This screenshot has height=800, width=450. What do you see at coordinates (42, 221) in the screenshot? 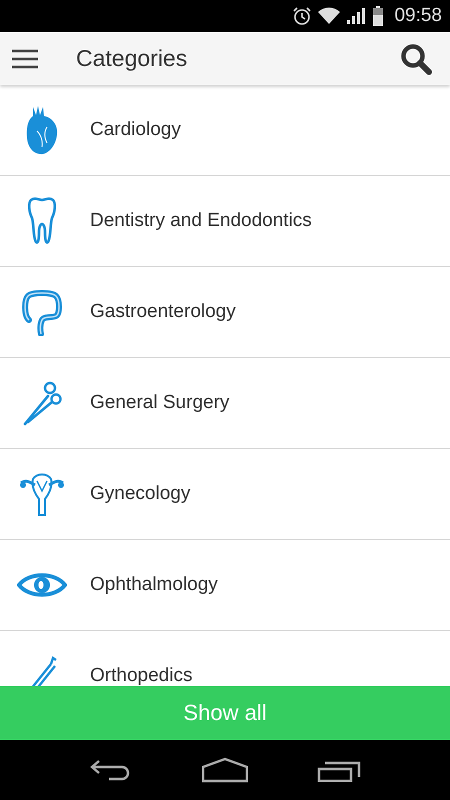
I see `tooth-icon` at bounding box center [42, 221].